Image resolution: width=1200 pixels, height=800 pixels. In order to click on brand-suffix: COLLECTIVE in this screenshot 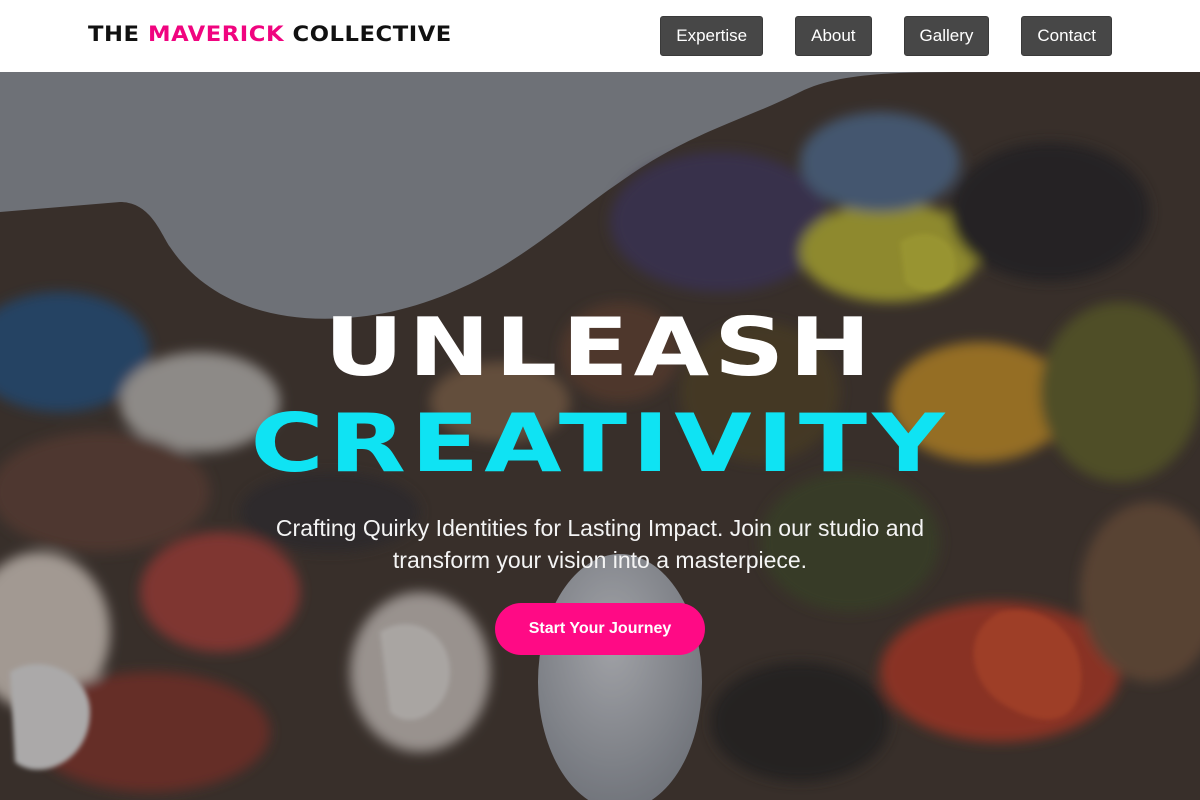, I will do `click(368, 34)`.